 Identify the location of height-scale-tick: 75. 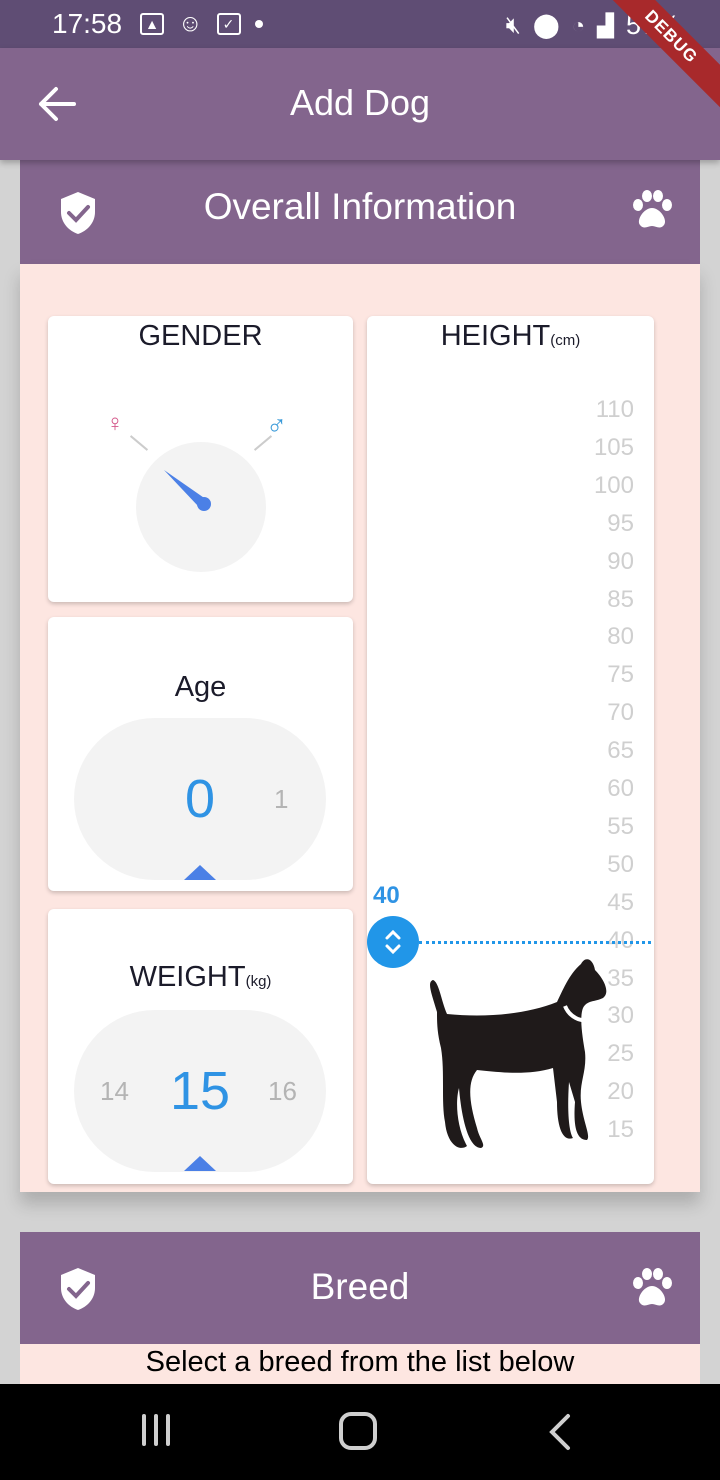
(620, 675).